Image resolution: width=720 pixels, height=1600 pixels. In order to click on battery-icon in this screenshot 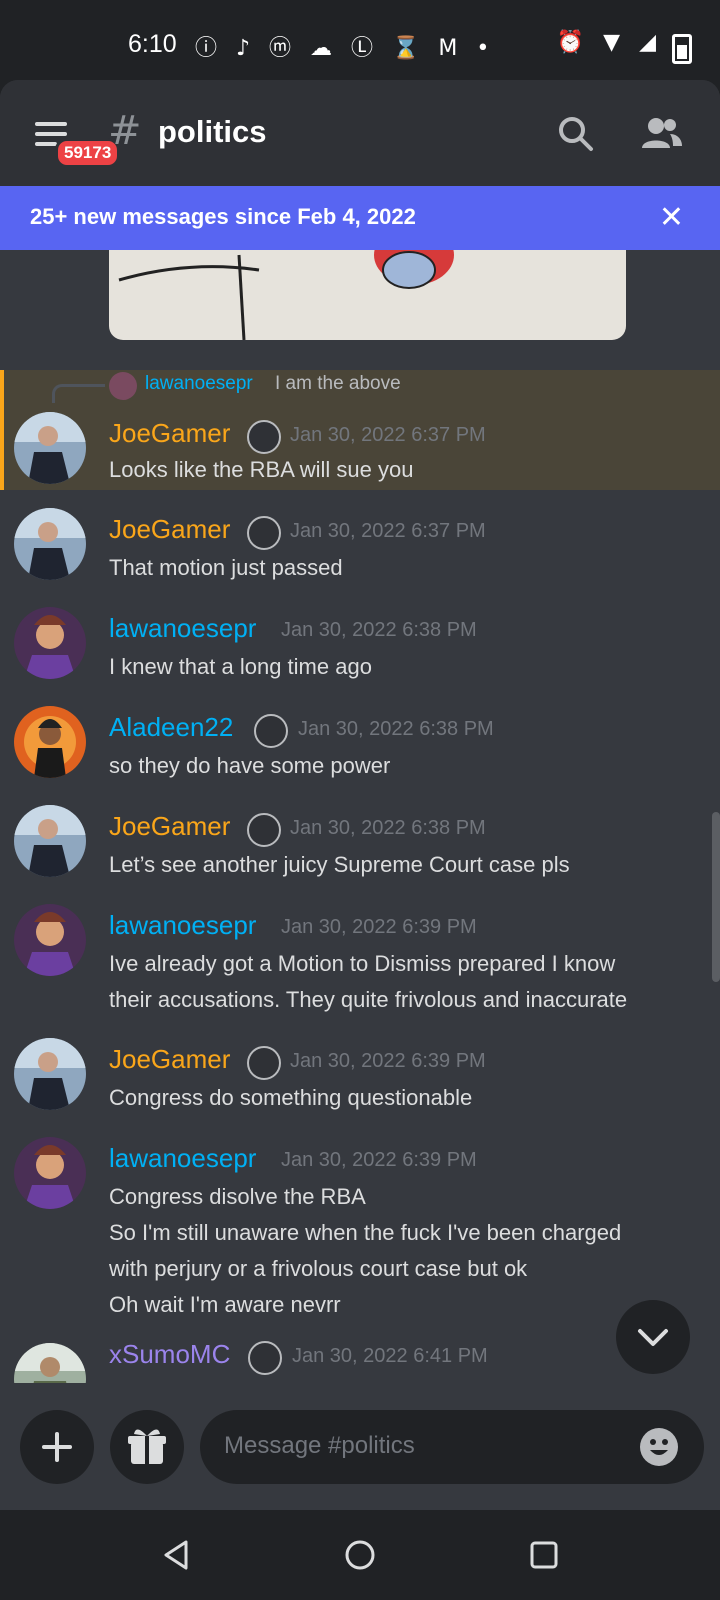, I will do `click(682, 49)`.